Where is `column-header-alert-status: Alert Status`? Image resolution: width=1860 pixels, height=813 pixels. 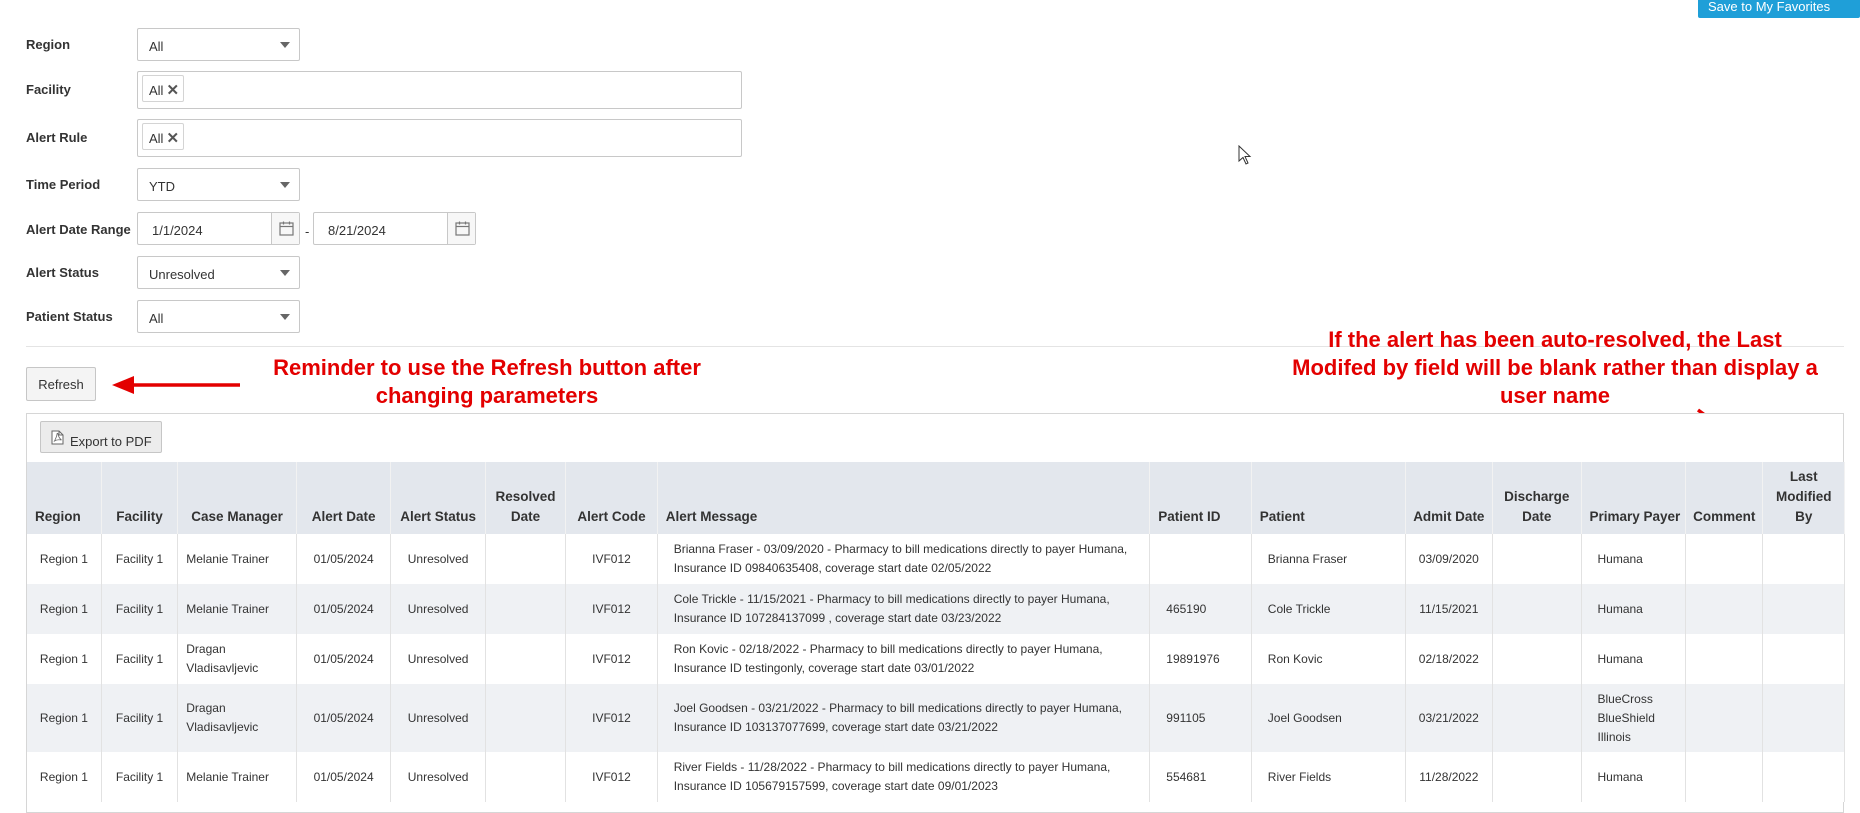 column-header-alert-status: Alert Status is located at coordinates (438, 498).